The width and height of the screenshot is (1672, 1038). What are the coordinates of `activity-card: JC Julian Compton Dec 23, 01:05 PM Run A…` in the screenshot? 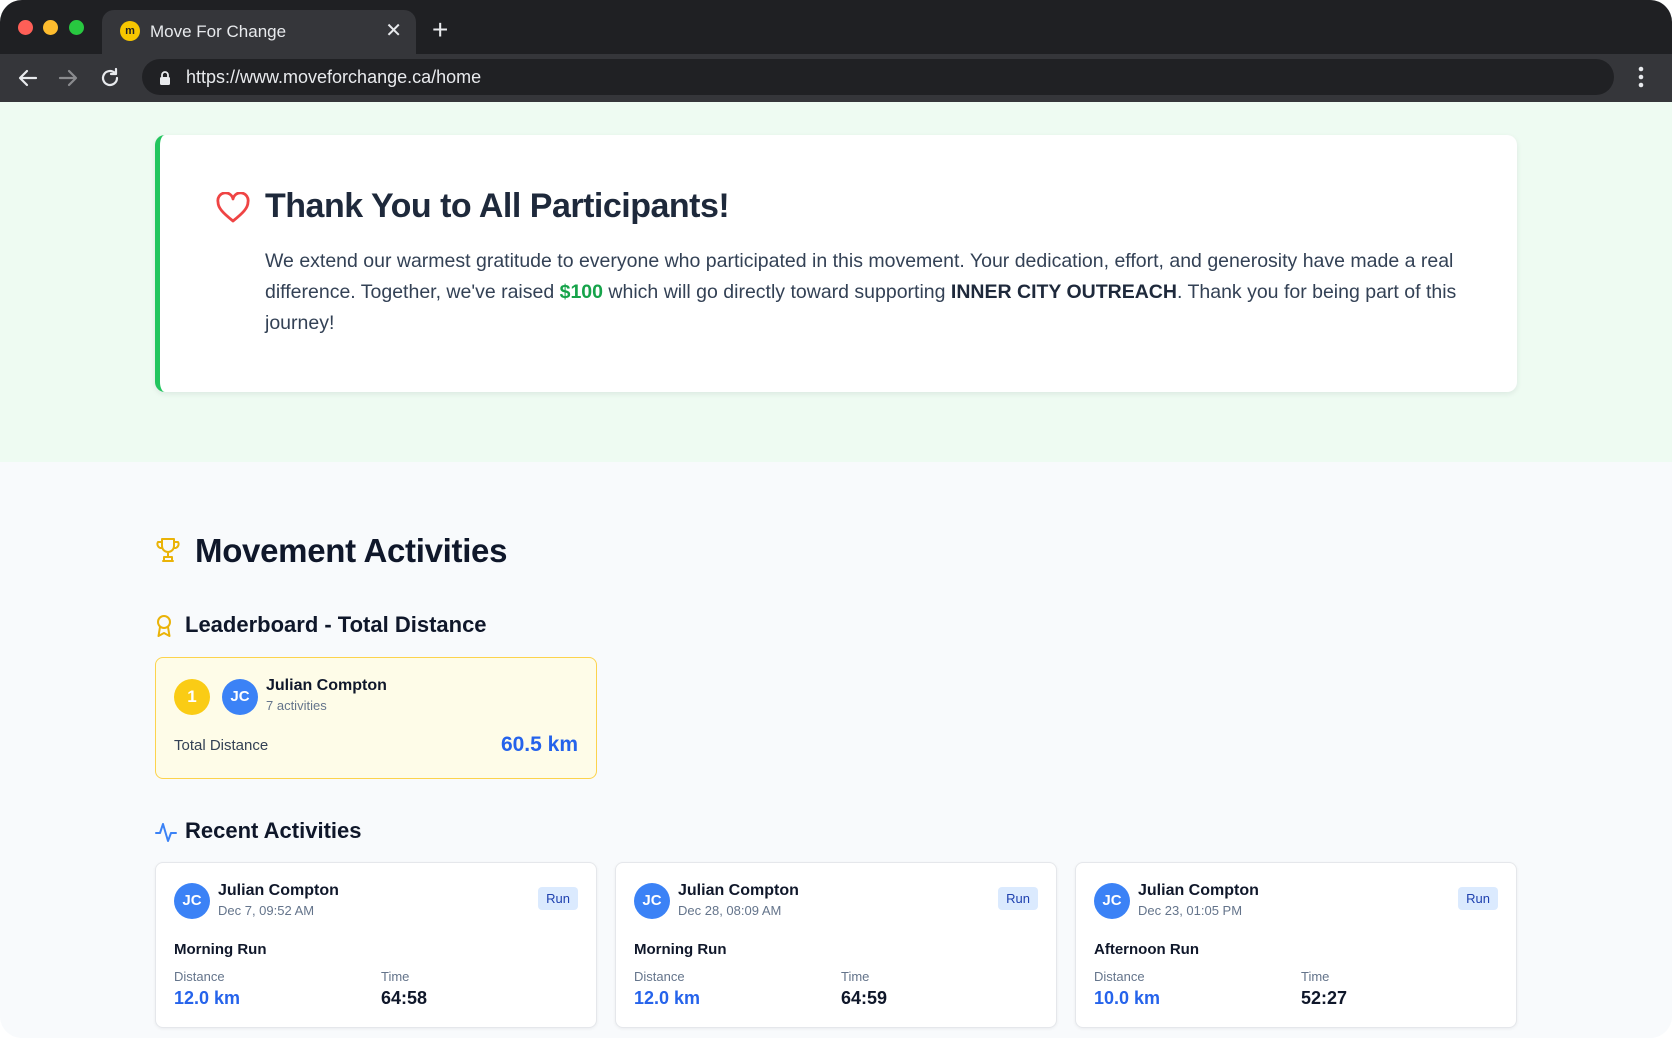 It's located at (1296, 945).